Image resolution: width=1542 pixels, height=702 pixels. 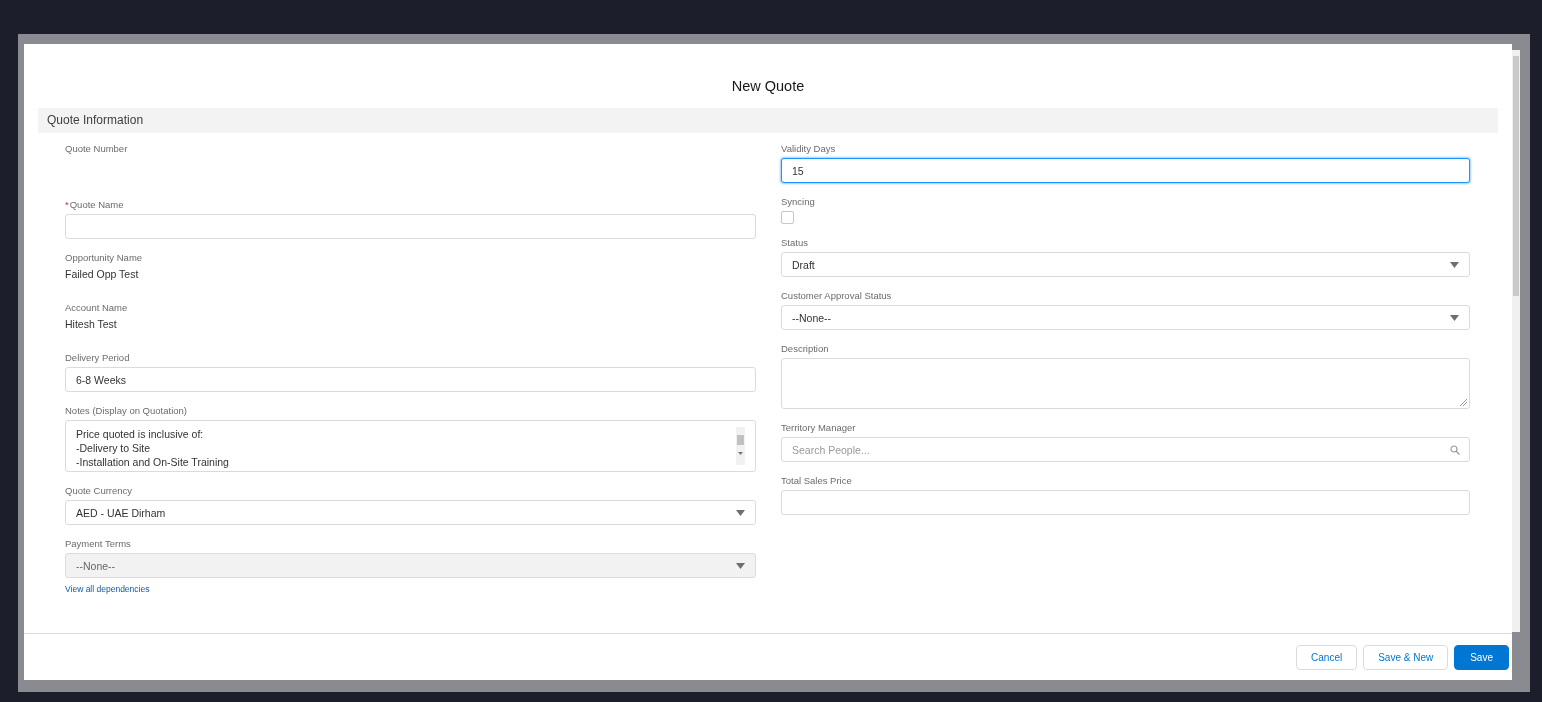 What do you see at coordinates (798, 201) in the screenshot?
I see `field-label: Syncing` at bounding box center [798, 201].